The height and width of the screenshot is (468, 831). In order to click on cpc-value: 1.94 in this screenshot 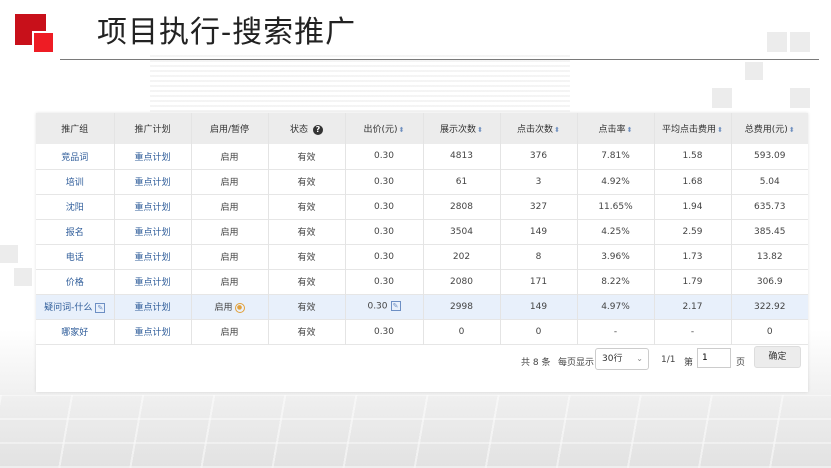, I will do `click(692, 206)`.